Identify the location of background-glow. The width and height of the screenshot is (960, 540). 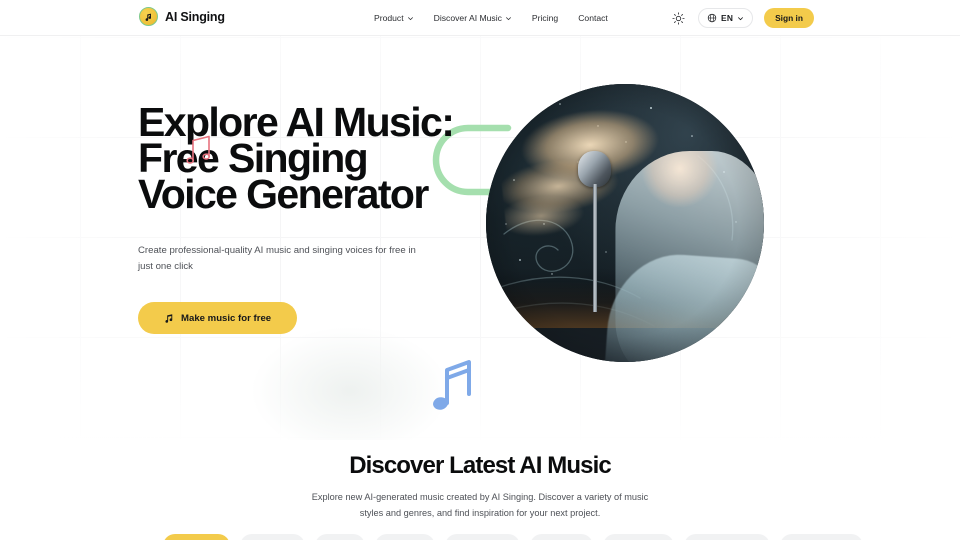
(350, 383).